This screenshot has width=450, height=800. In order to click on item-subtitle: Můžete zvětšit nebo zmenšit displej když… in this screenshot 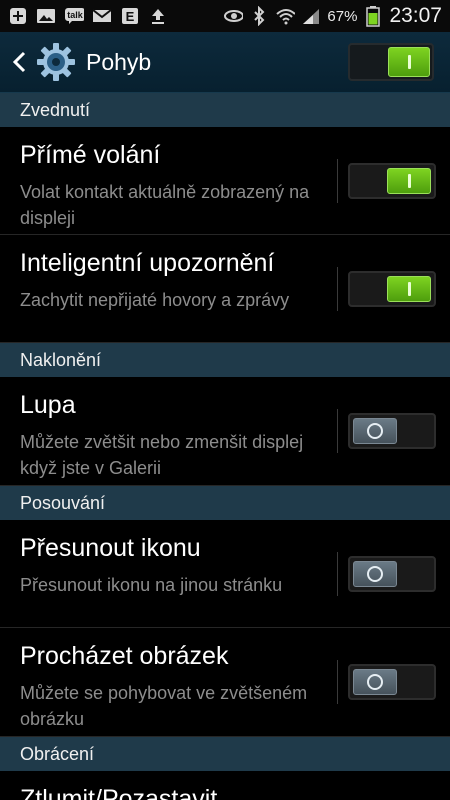, I will do `click(162, 455)`.